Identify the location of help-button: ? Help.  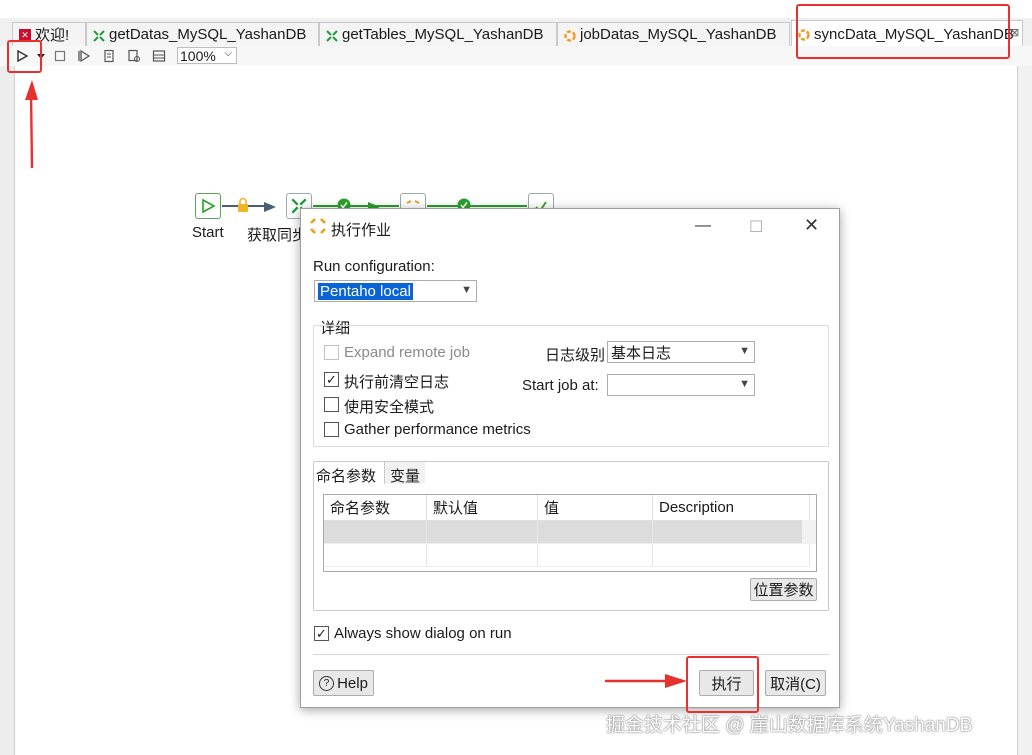
(343, 683).